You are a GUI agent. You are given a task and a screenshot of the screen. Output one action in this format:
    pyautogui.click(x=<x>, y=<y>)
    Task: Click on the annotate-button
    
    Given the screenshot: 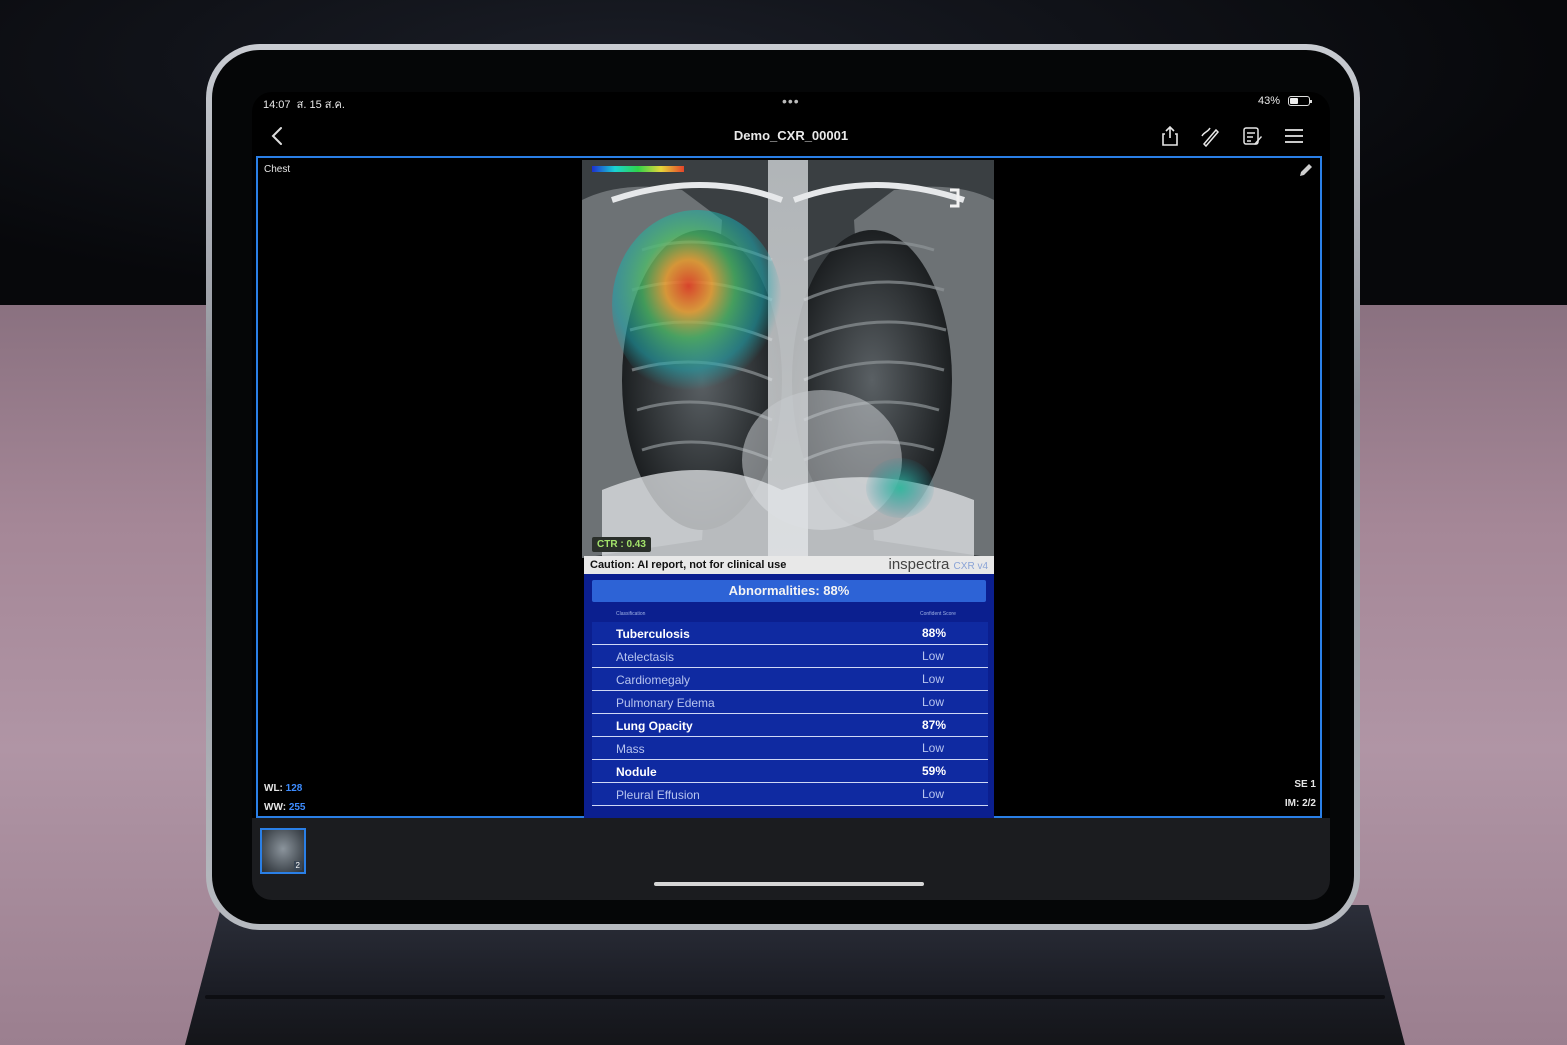 What is the action you would take?
    pyautogui.click(x=1210, y=136)
    